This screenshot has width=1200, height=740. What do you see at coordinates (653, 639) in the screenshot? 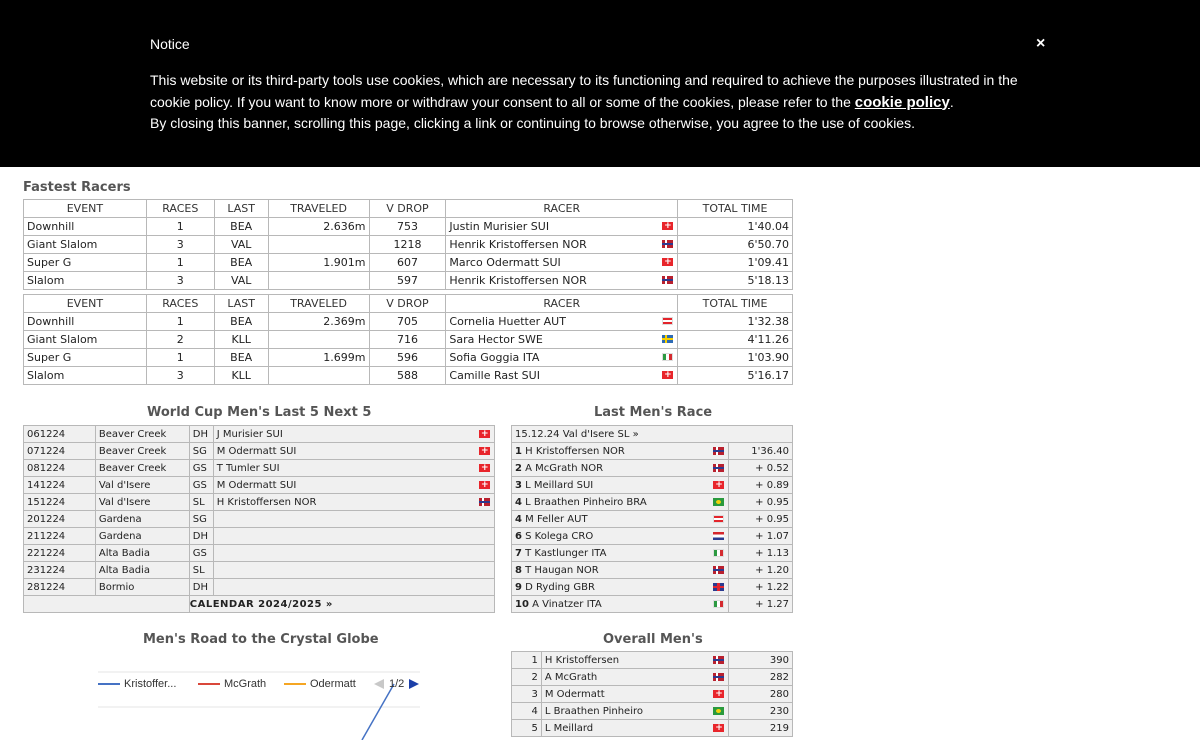
I see `overall-title: Overall Men's` at bounding box center [653, 639].